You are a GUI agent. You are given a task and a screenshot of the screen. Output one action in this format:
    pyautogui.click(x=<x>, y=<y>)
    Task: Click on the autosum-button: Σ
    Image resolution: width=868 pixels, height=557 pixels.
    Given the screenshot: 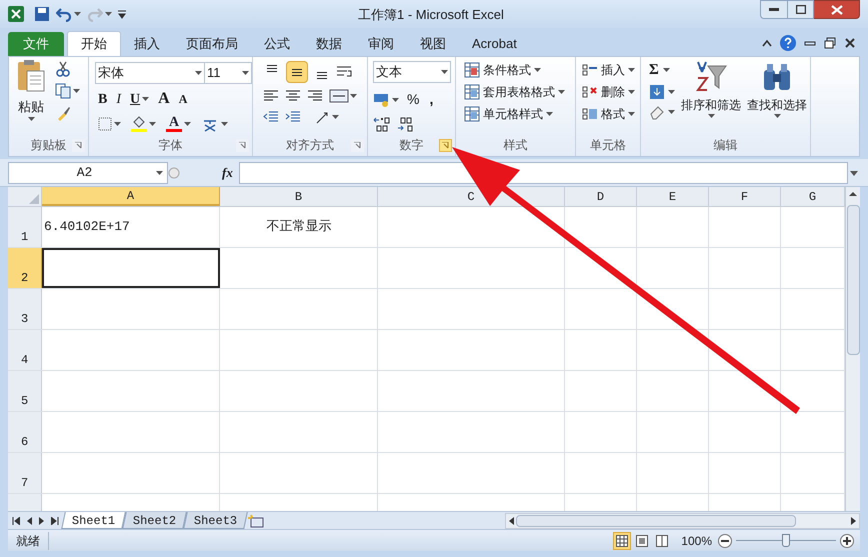 What is the action you would take?
    pyautogui.click(x=662, y=70)
    